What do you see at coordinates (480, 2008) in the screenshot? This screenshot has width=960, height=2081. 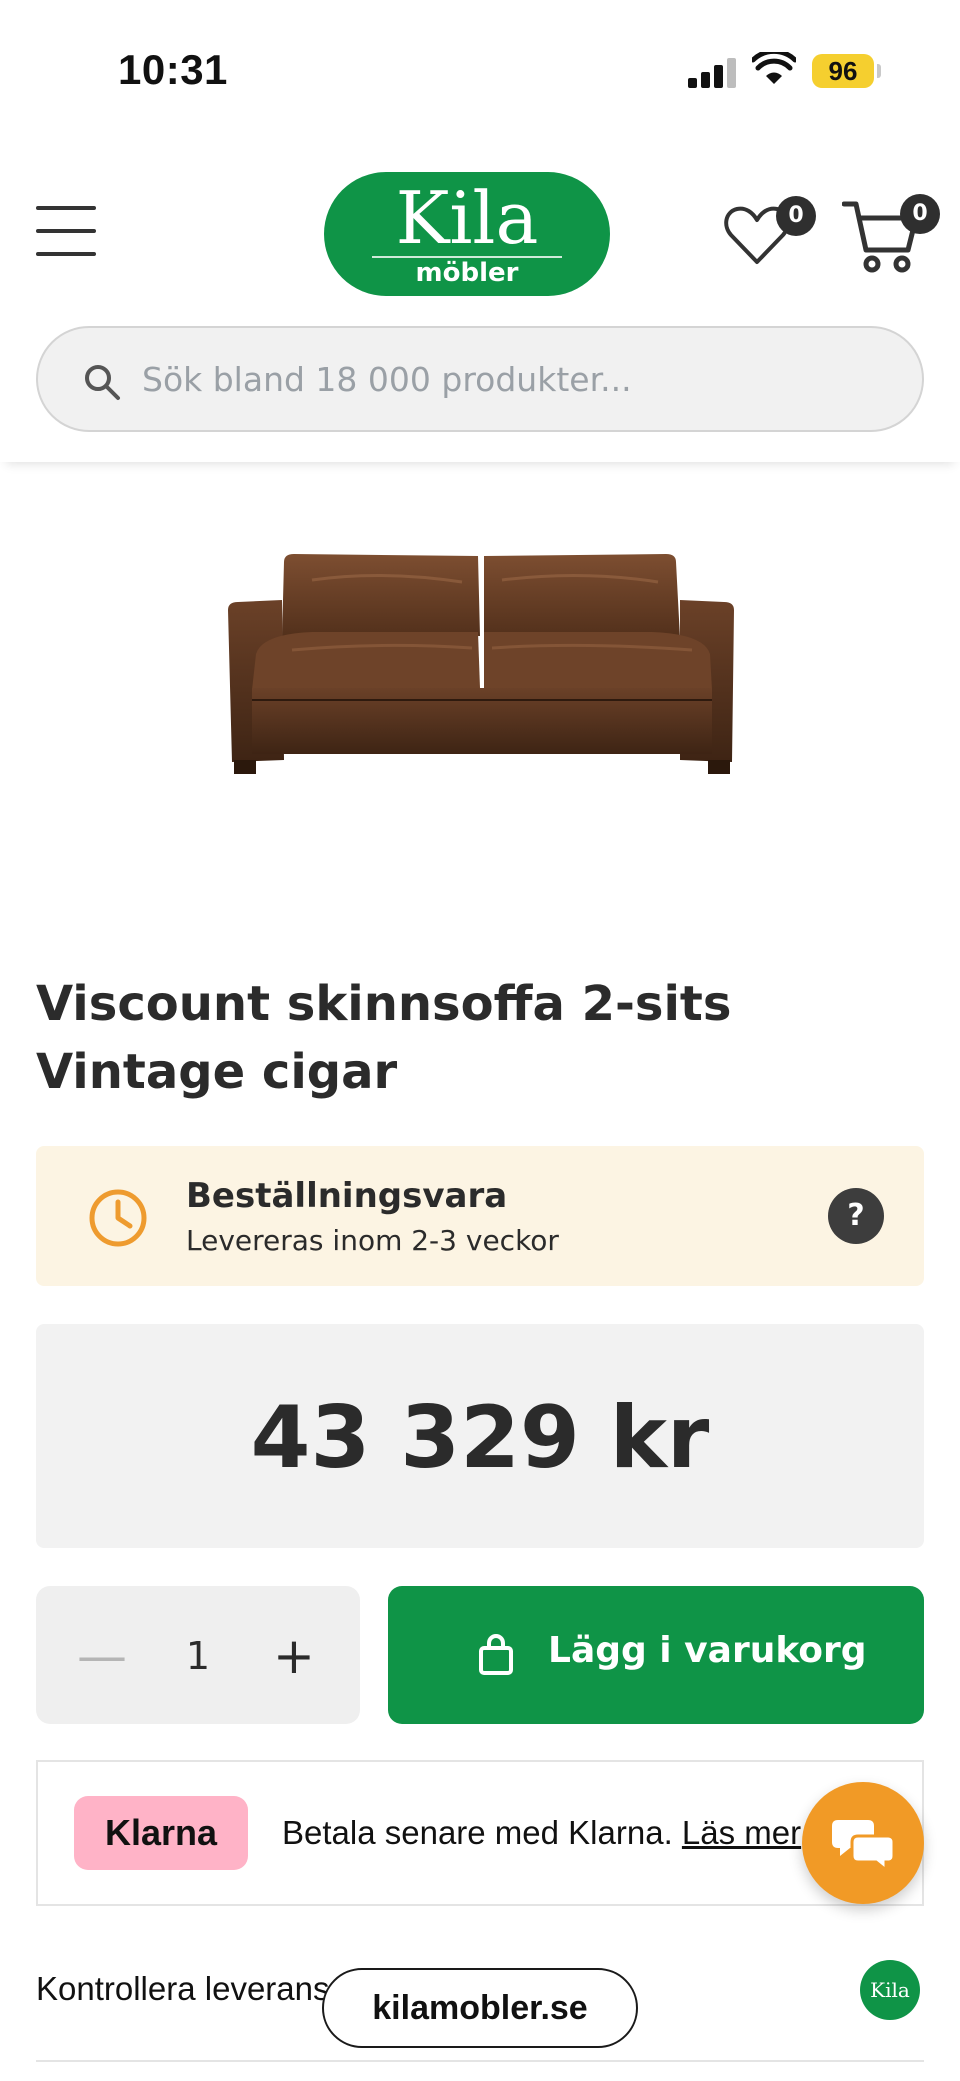 I see `browser-url-pill: kilamobler.se` at bounding box center [480, 2008].